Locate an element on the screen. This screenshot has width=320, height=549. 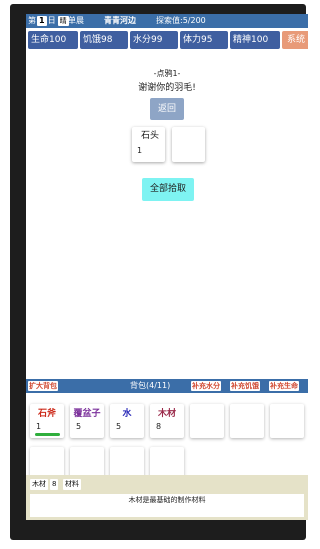
inventory-item-name: 木材 is located at coordinates (166, 414).